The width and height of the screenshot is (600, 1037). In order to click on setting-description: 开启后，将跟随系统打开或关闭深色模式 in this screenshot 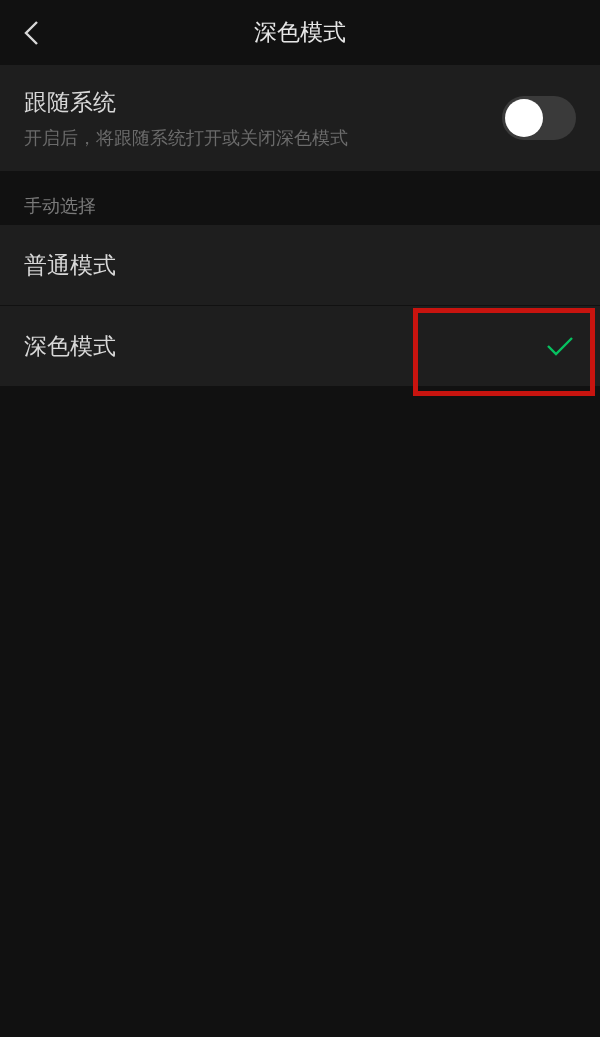, I will do `click(186, 137)`.